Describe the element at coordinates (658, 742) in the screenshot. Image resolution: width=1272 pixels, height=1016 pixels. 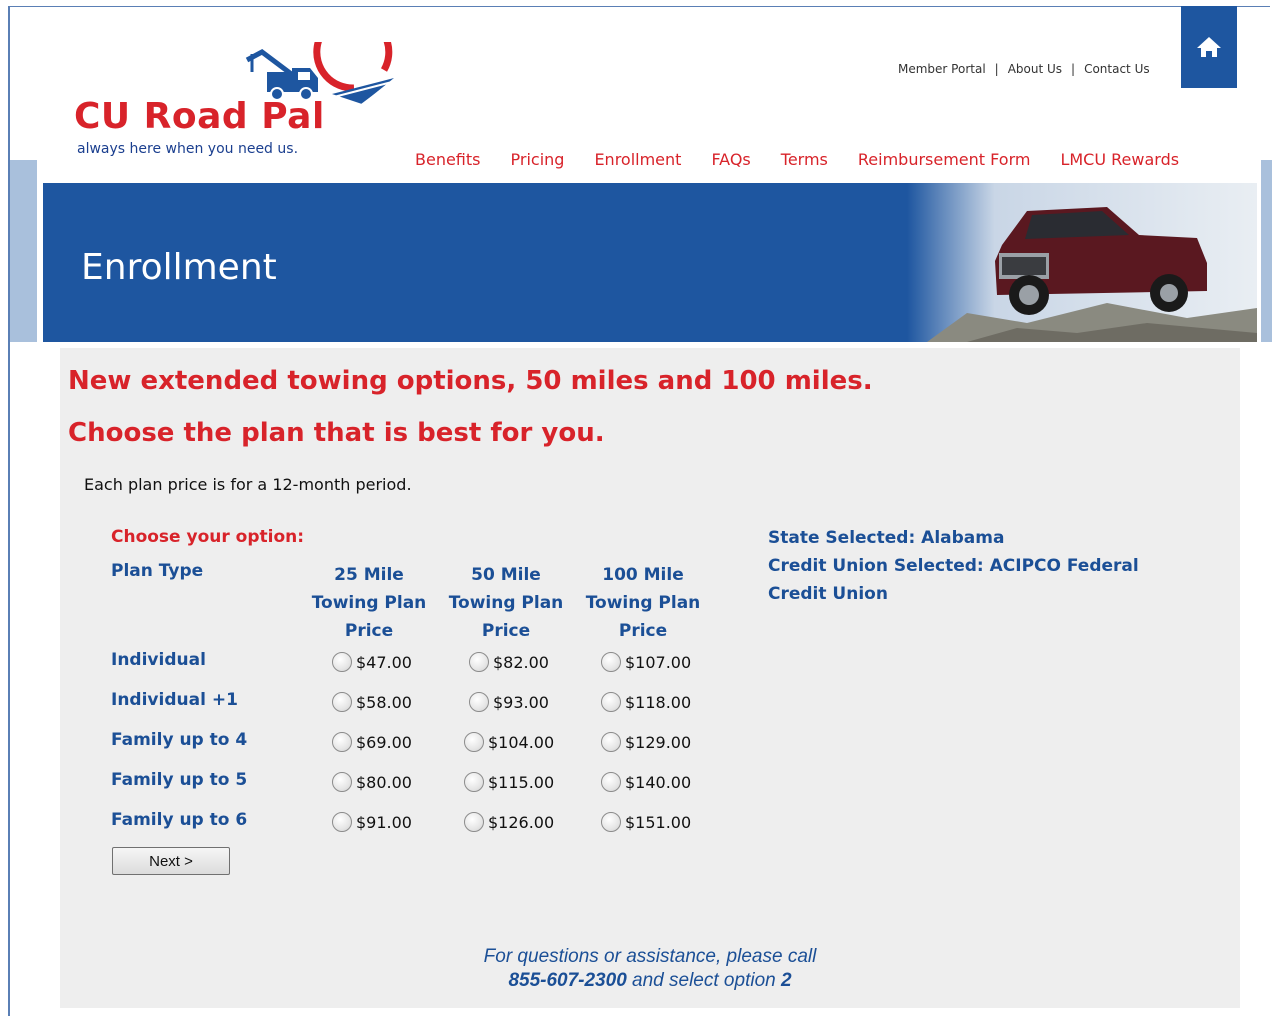
I see `price-value: $129.00` at that location.